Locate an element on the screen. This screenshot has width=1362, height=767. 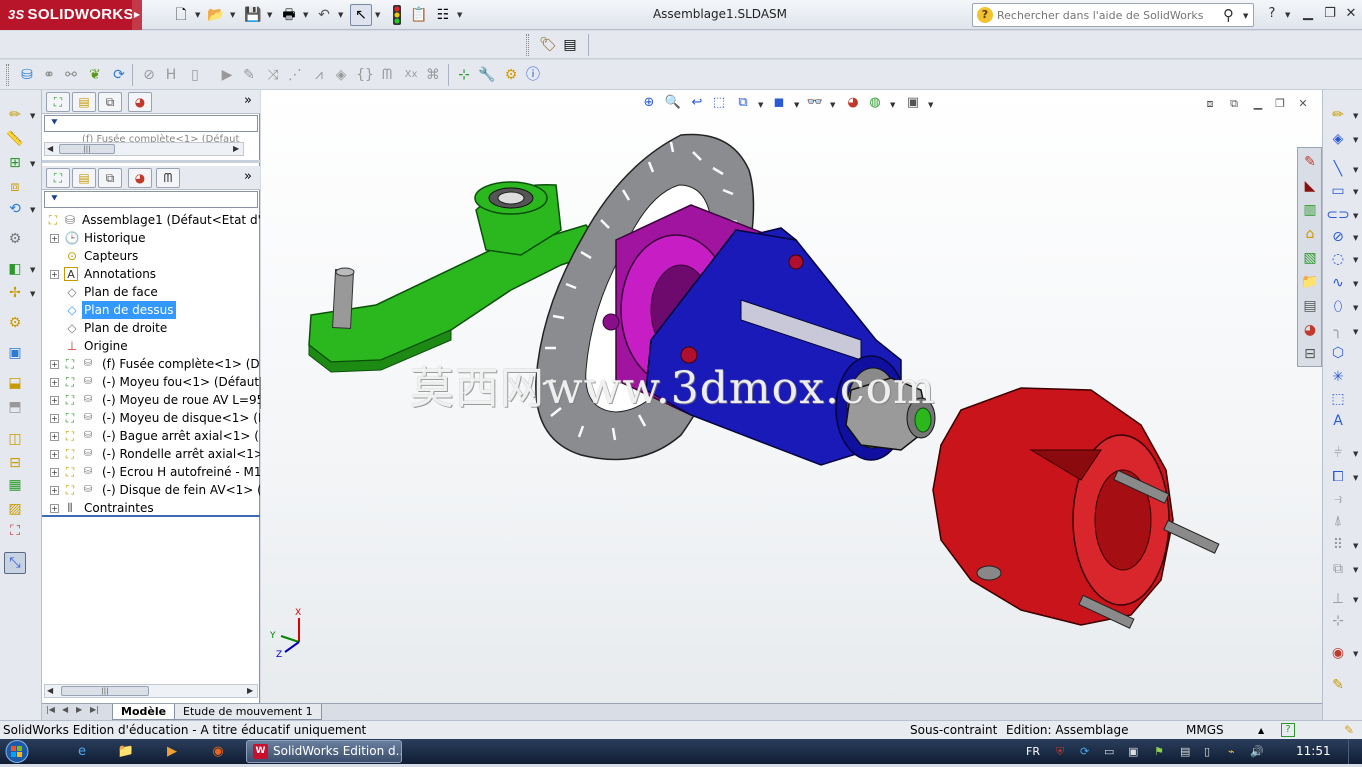
fillet-icon: ╮ is located at coordinates (1338, 331).